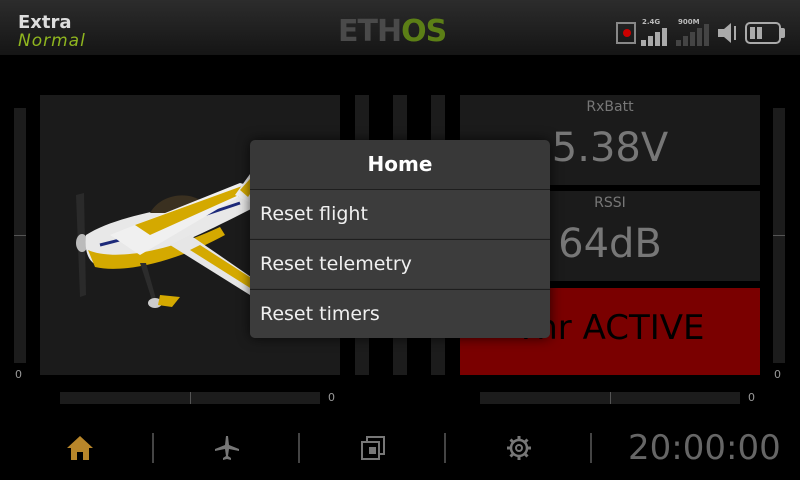 This screenshot has height=480, width=800. What do you see at coordinates (18, 374) in the screenshot?
I see `left-vertical-trim-value: 0` at bounding box center [18, 374].